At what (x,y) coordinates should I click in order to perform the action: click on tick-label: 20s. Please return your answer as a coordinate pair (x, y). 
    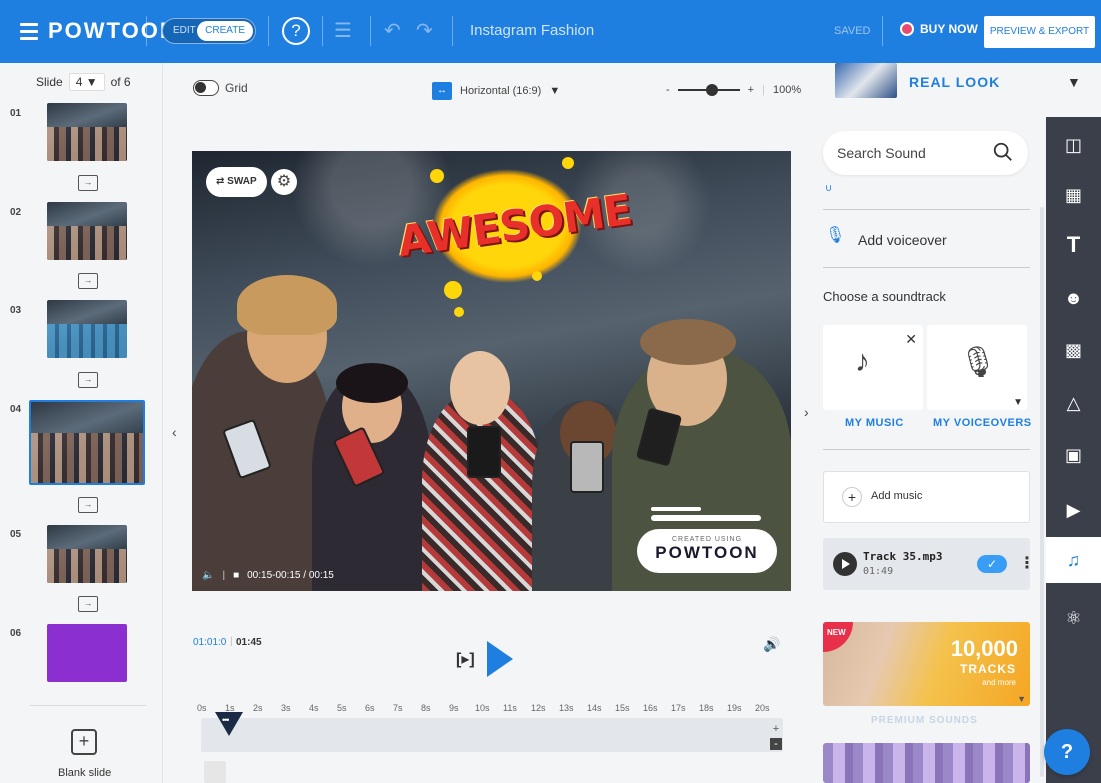
    Looking at the image, I should click on (762, 708).